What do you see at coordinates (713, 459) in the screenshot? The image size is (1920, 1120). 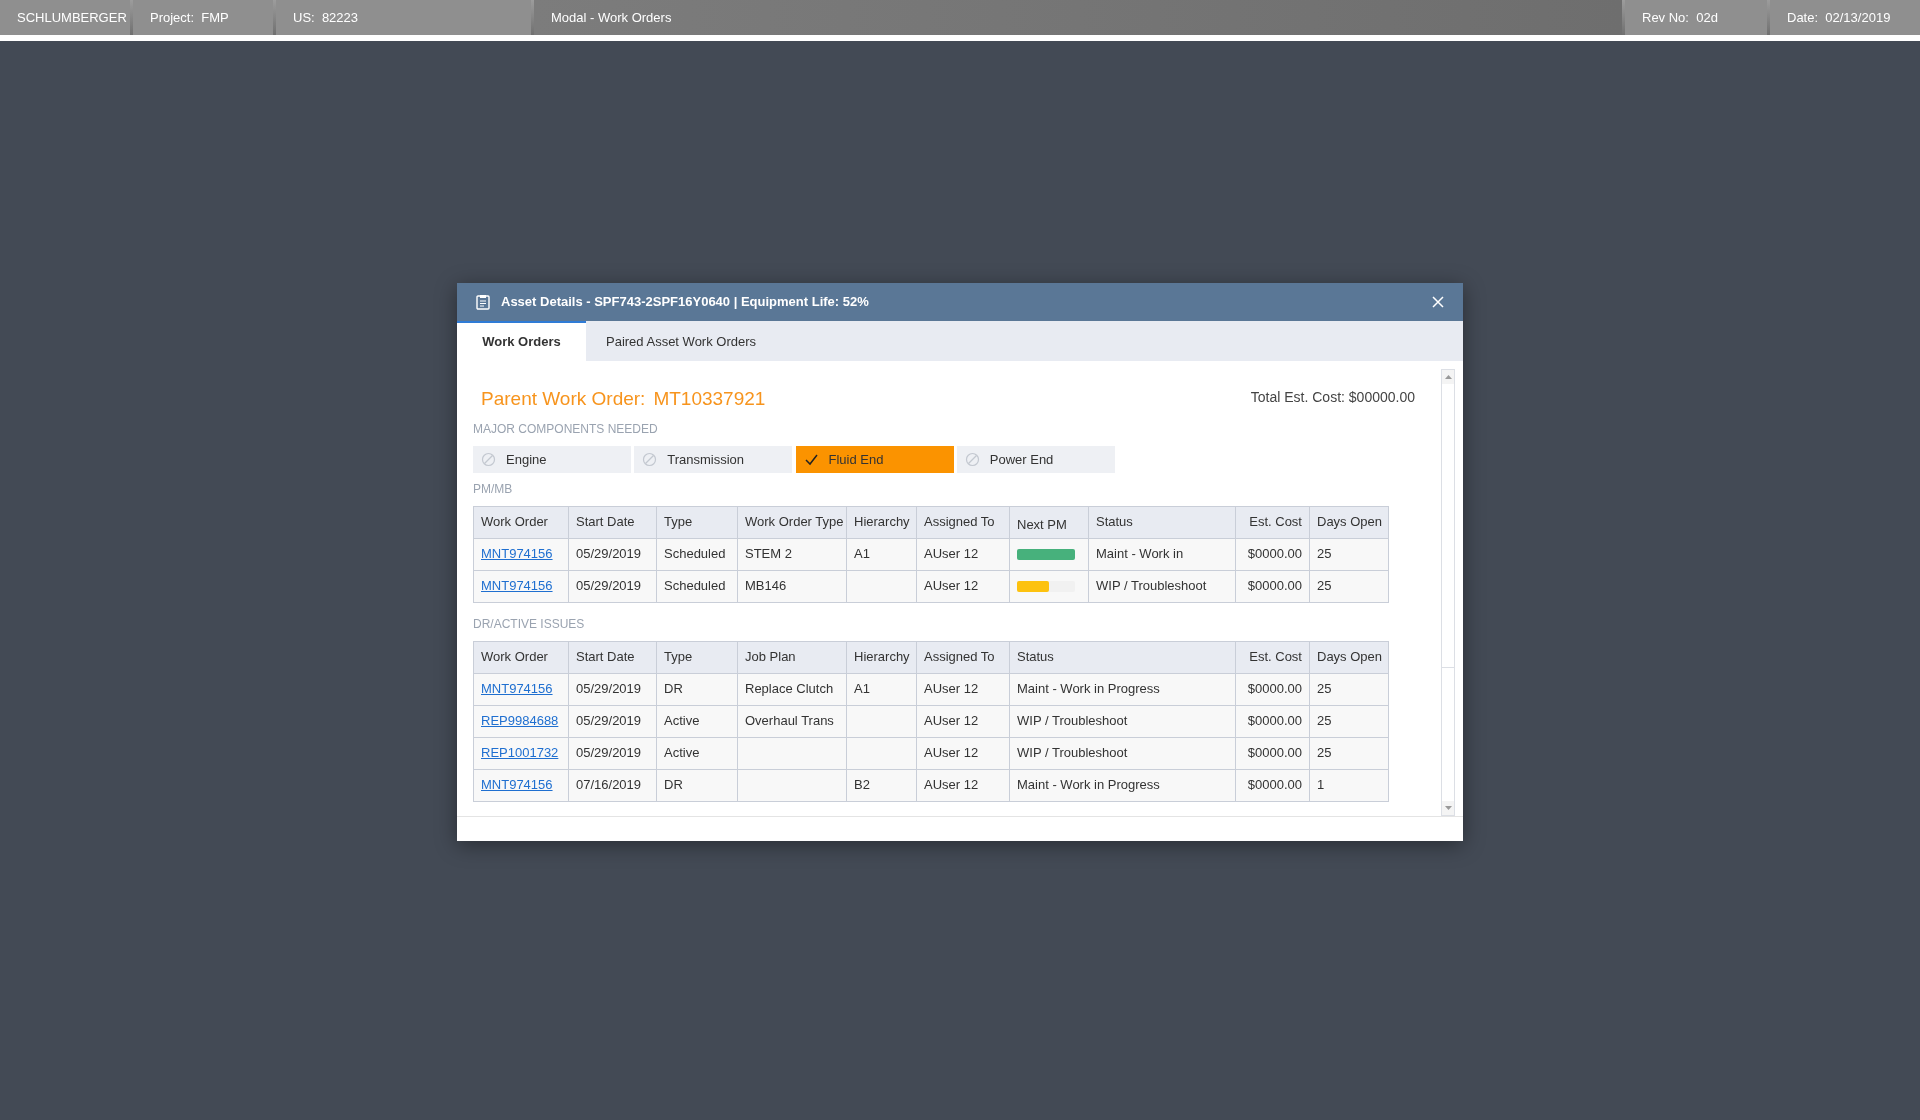 I see `component-toggle: Transmission` at bounding box center [713, 459].